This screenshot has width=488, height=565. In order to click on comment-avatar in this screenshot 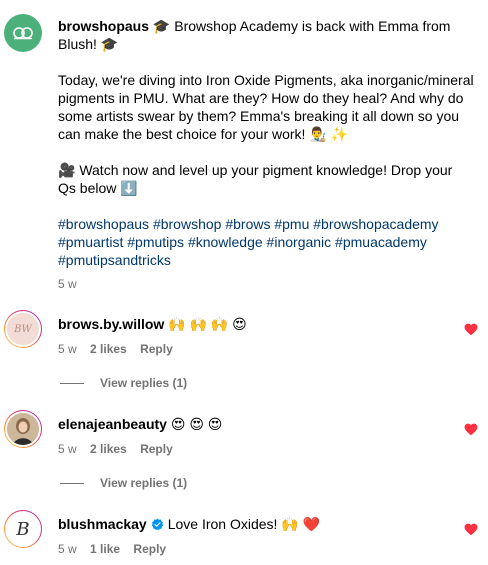, I will do `click(23, 429)`.